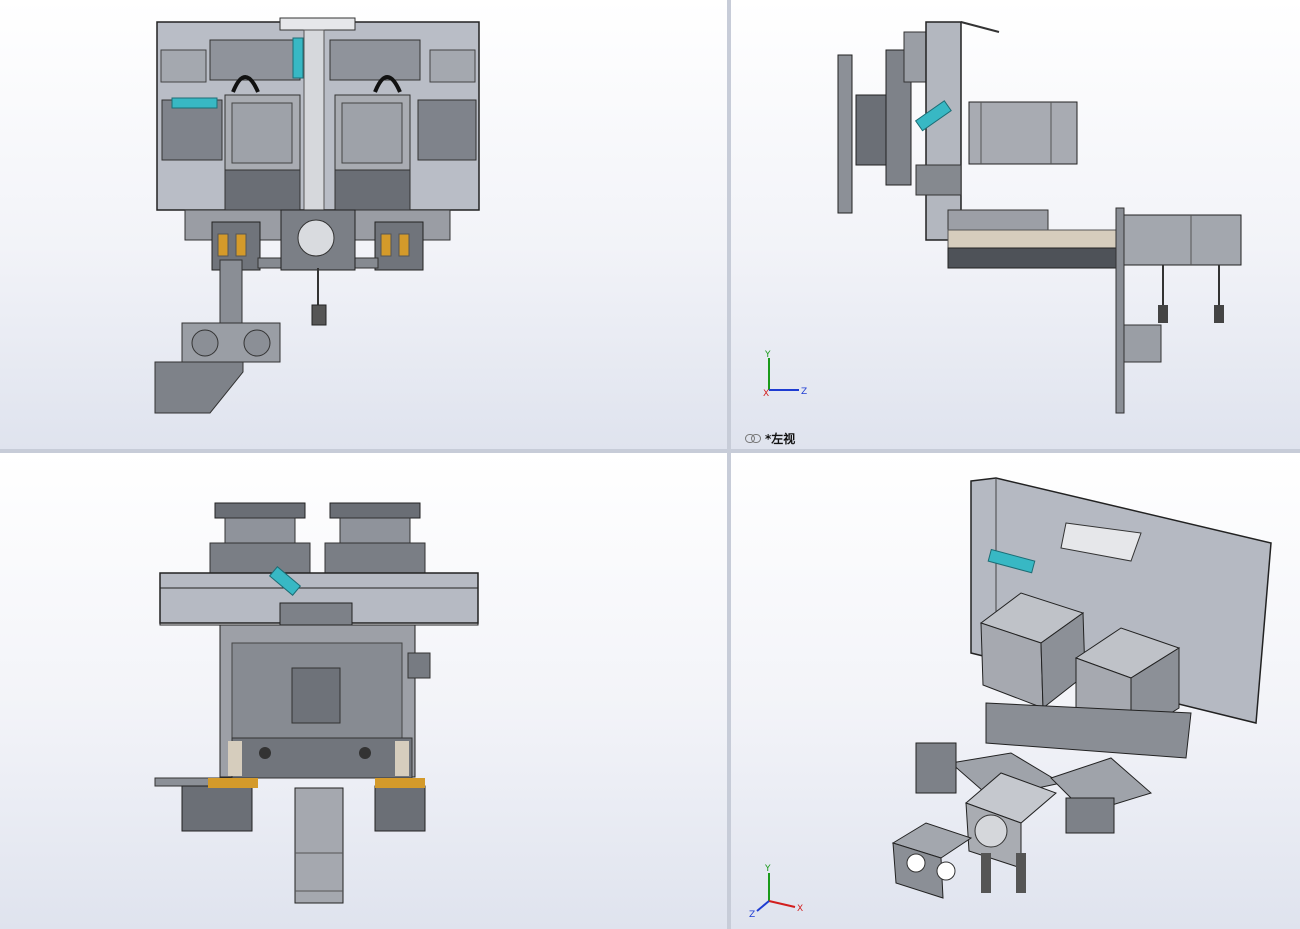 This screenshot has height=929, width=1300. I want to click on view-name: *左视, so click(780, 439).